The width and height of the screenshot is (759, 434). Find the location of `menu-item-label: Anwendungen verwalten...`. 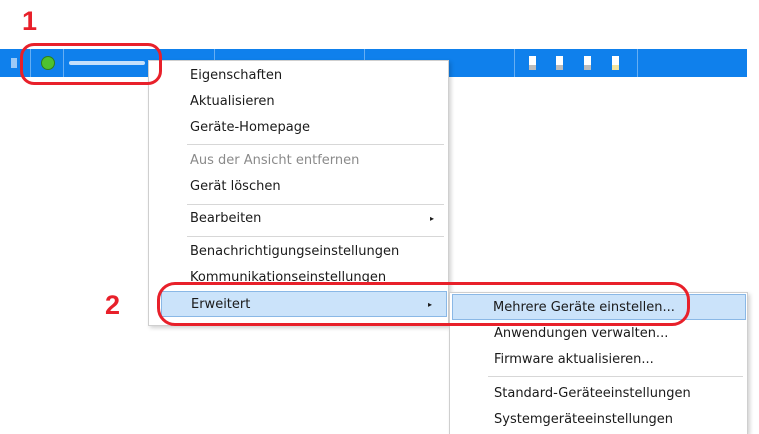

menu-item-label: Anwendungen verwalten... is located at coordinates (581, 333).